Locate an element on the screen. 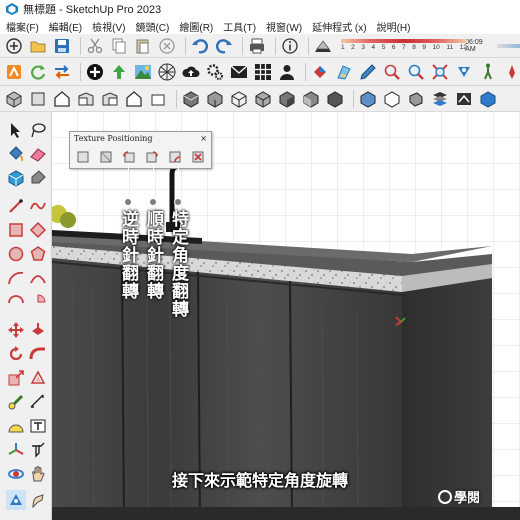  freehand-tool-icon is located at coordinates (38, 206).